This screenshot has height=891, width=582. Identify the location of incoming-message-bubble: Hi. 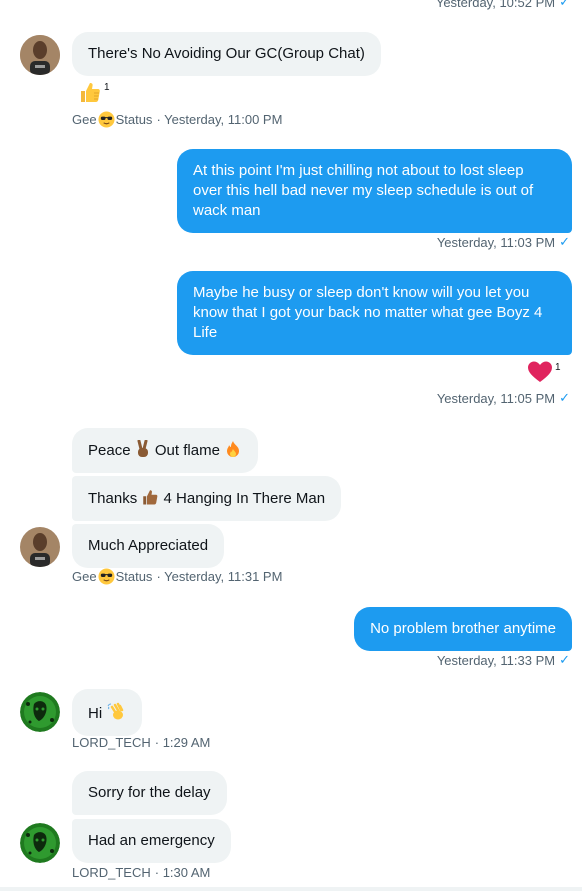
(107, 712).